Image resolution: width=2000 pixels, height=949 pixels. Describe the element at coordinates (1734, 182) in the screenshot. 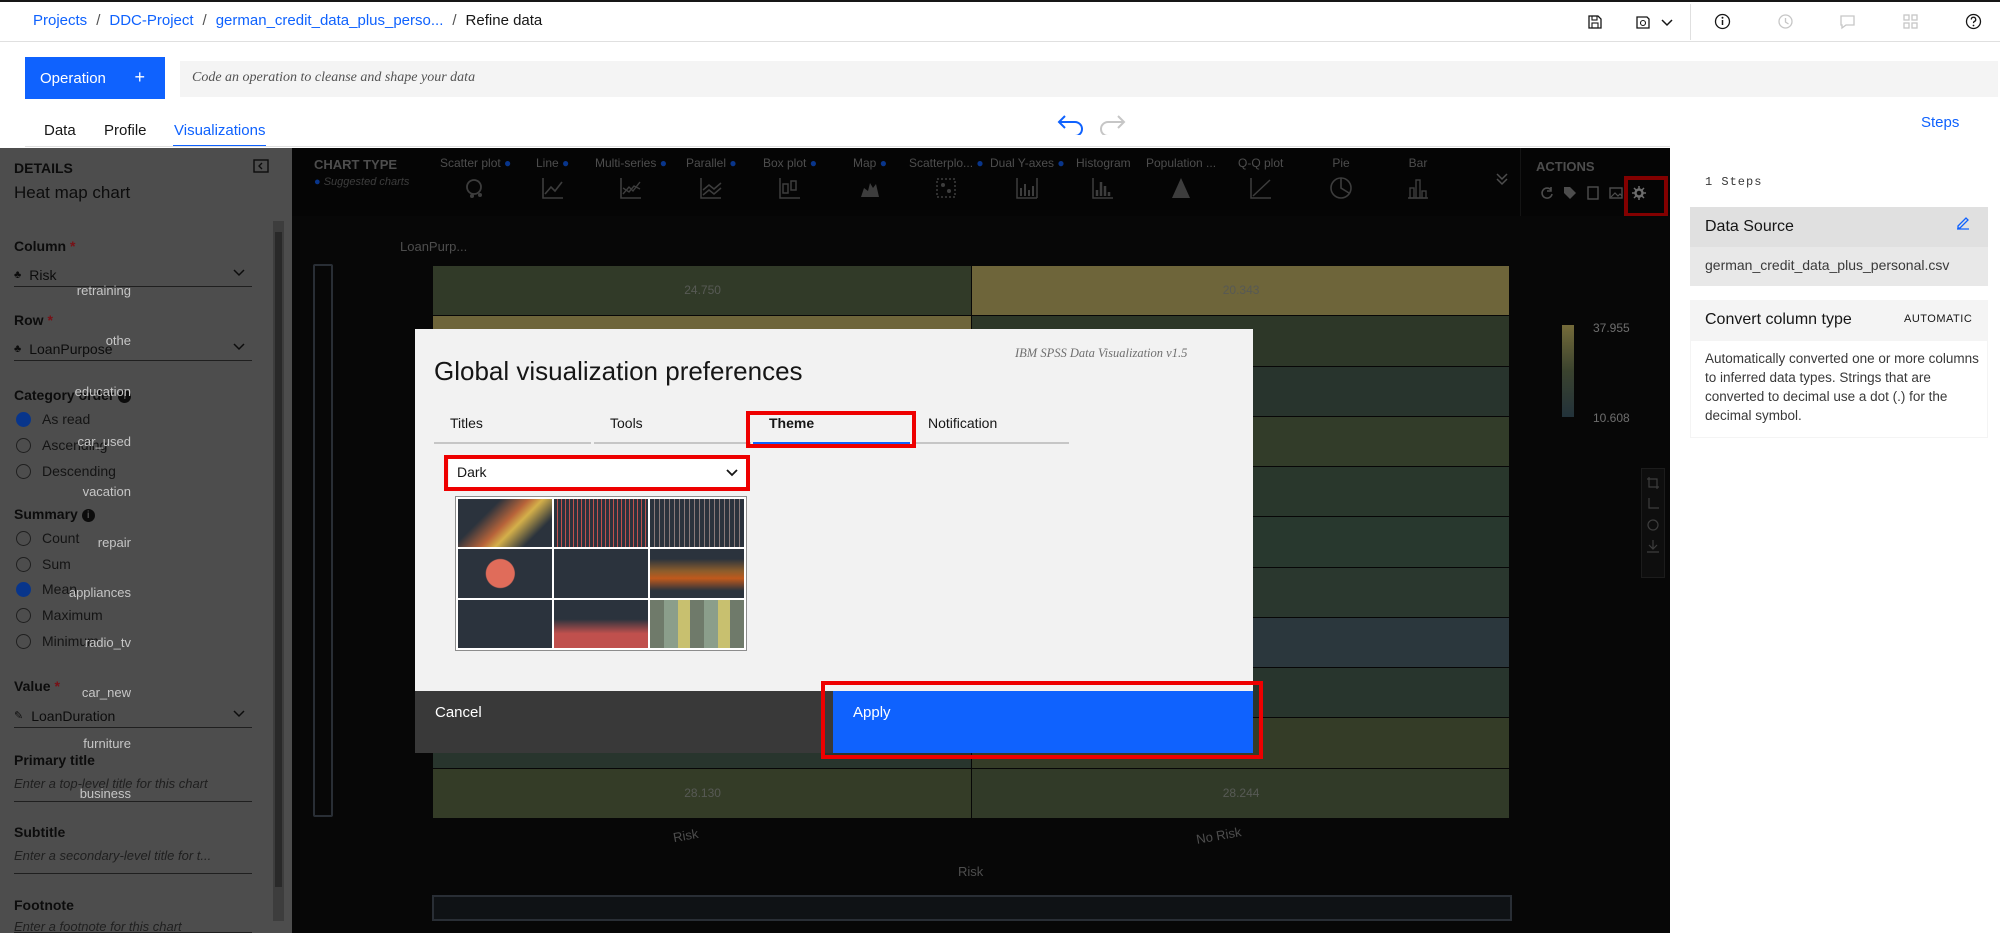

I see `steps-count: 1 Steps` at that location.